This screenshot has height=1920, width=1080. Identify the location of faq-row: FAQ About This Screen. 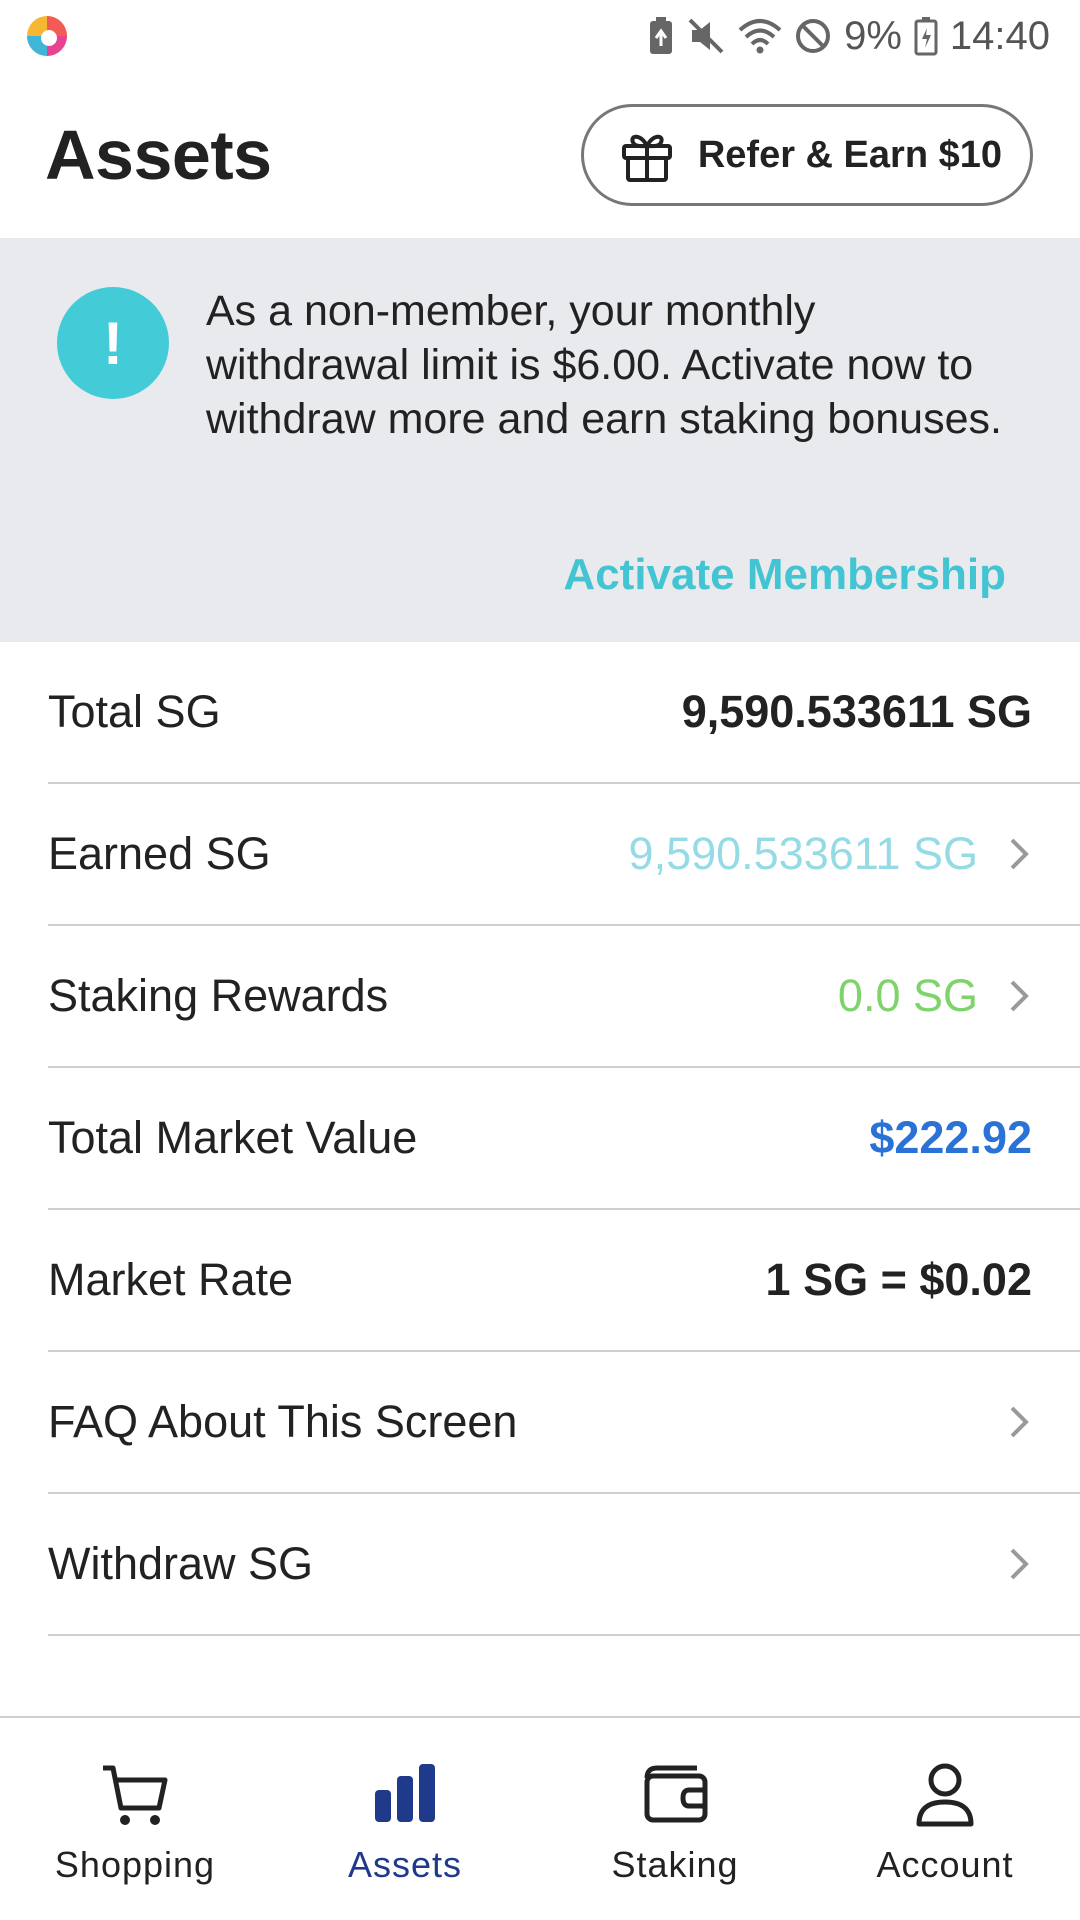
(564, 1423).